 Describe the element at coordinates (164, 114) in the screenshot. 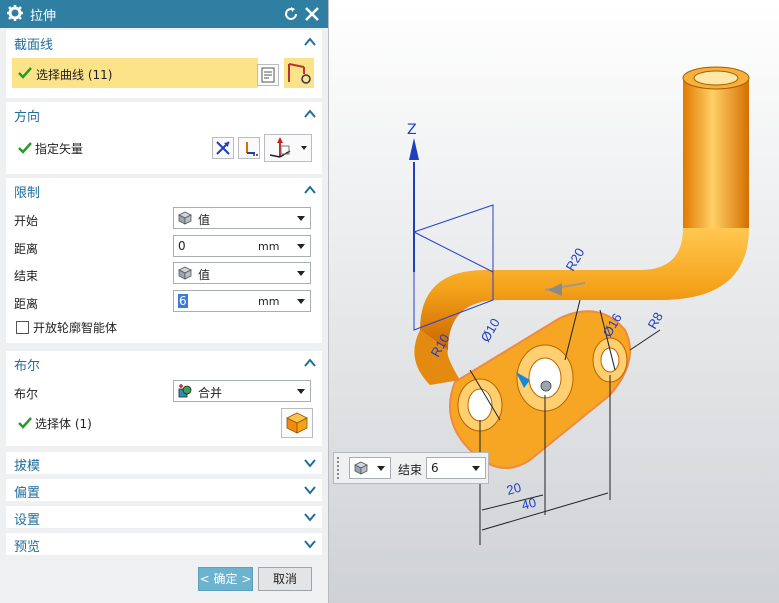

I see `direction-header: 方向` at that location.